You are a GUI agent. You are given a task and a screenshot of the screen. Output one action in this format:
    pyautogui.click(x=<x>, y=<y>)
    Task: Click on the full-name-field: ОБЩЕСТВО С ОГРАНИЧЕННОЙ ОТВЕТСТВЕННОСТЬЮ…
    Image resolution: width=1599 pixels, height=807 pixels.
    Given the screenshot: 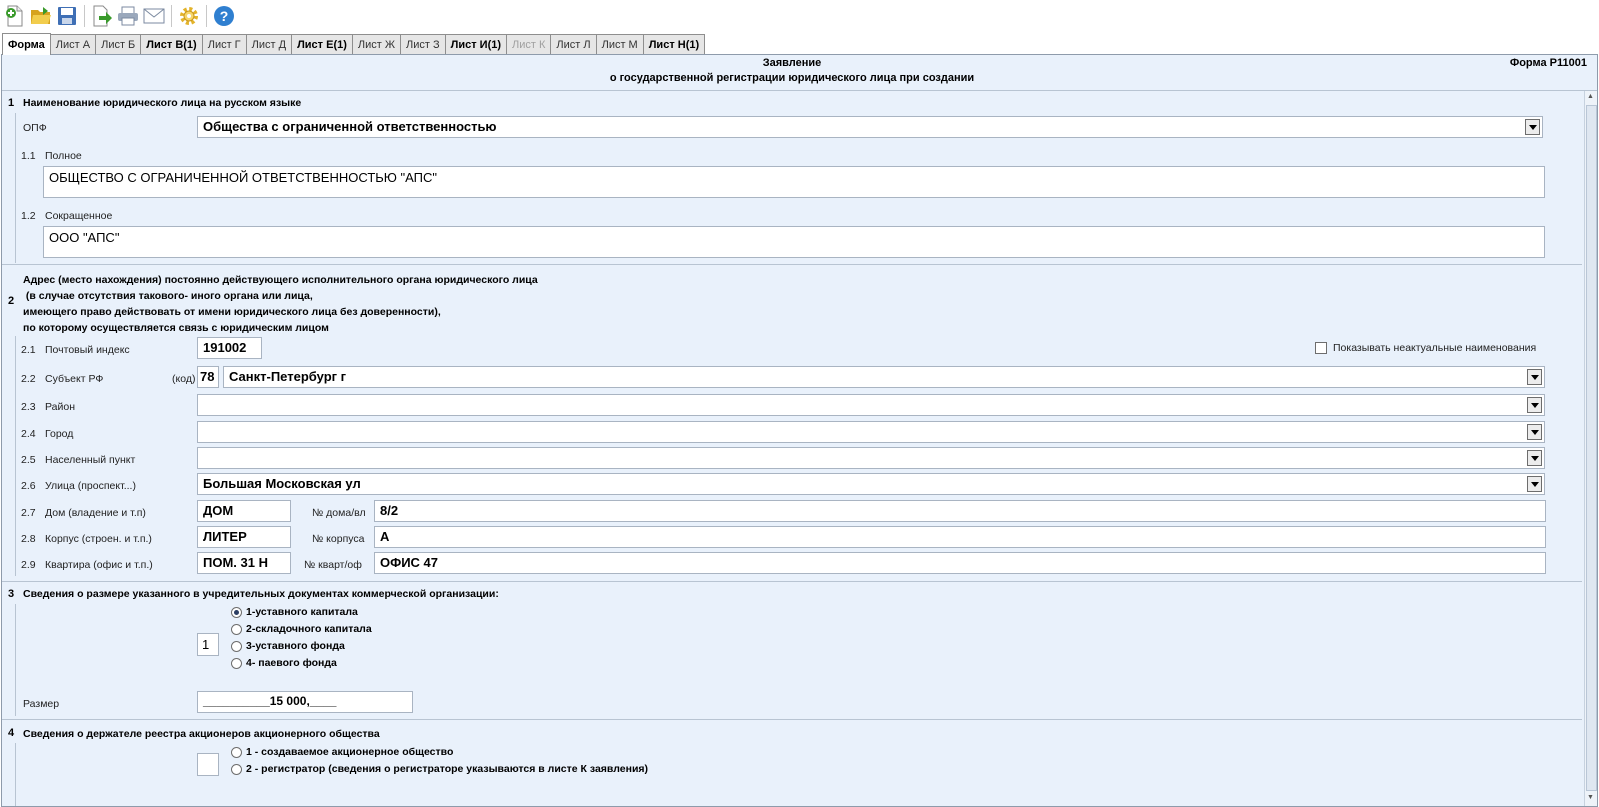 What is the action you would take?
    pyautogui.click(x=794, y=182)
    